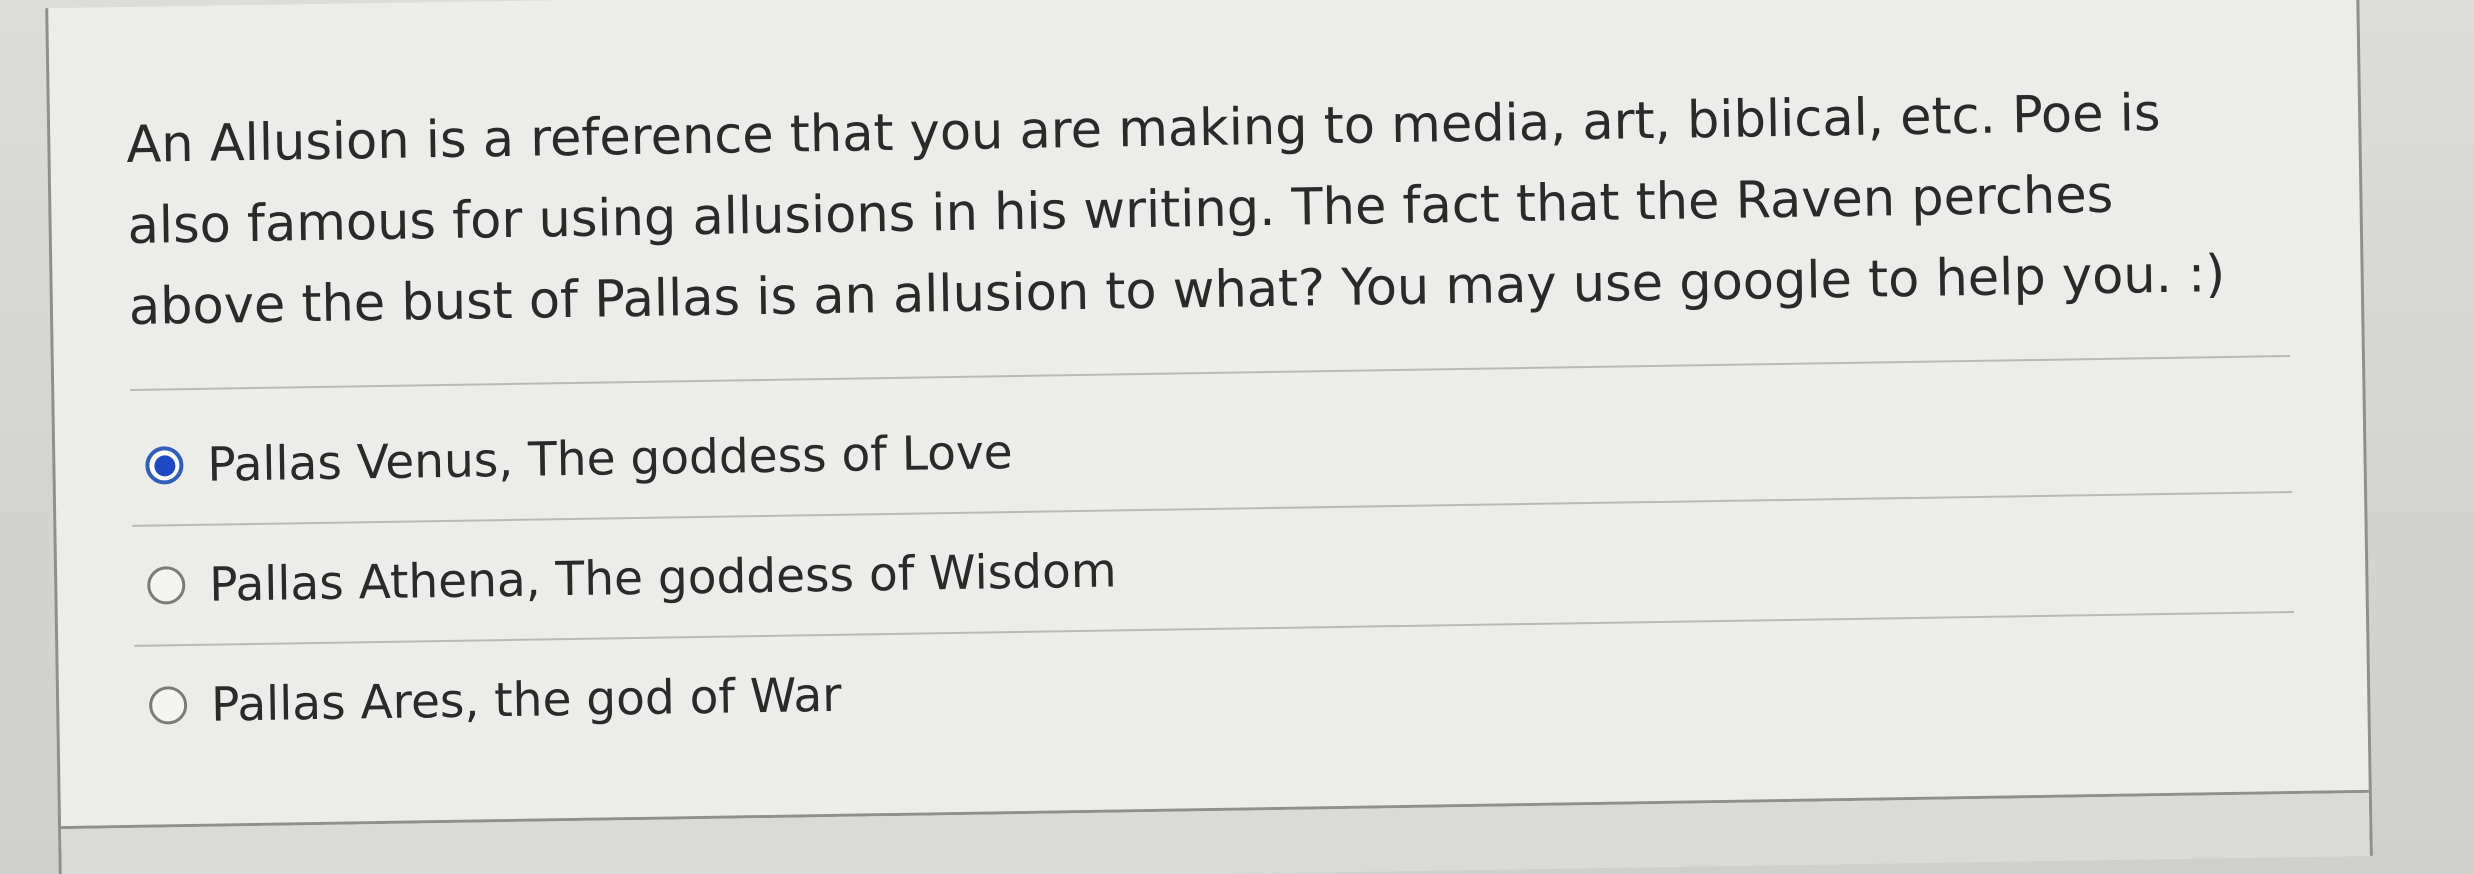 The height and width of the screenshot is (874, 2474). Describe the element at coordinates (610, 459) in the screenshot. I see `answer-option-label: Pallas Venus, The goddess of Love` at that location.